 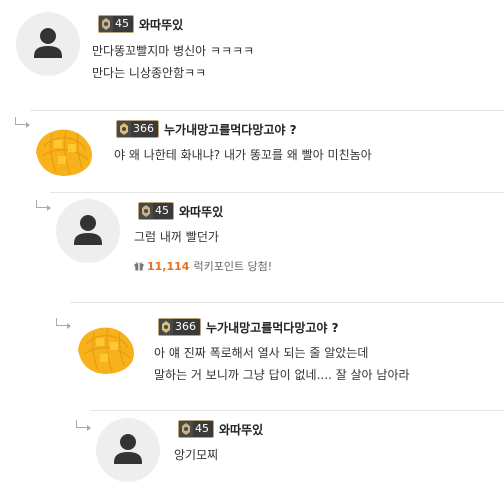 I want to click on comment-text-line: 앙기모찌, so click(x=196, y=455).